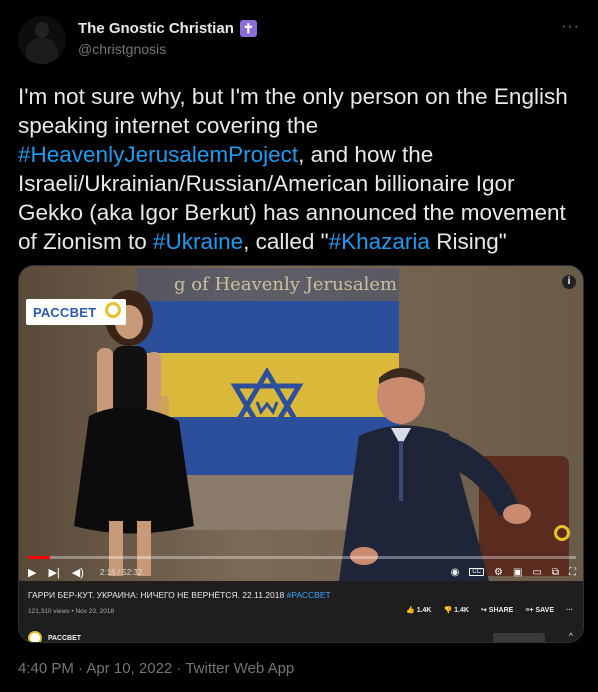 The height and width of the screenshot is (692, 598). What do you see at coordinates (572, 572) in the screenshot?
I see `fullscreen-icon: ⛶` at bounding box center [572, 572].